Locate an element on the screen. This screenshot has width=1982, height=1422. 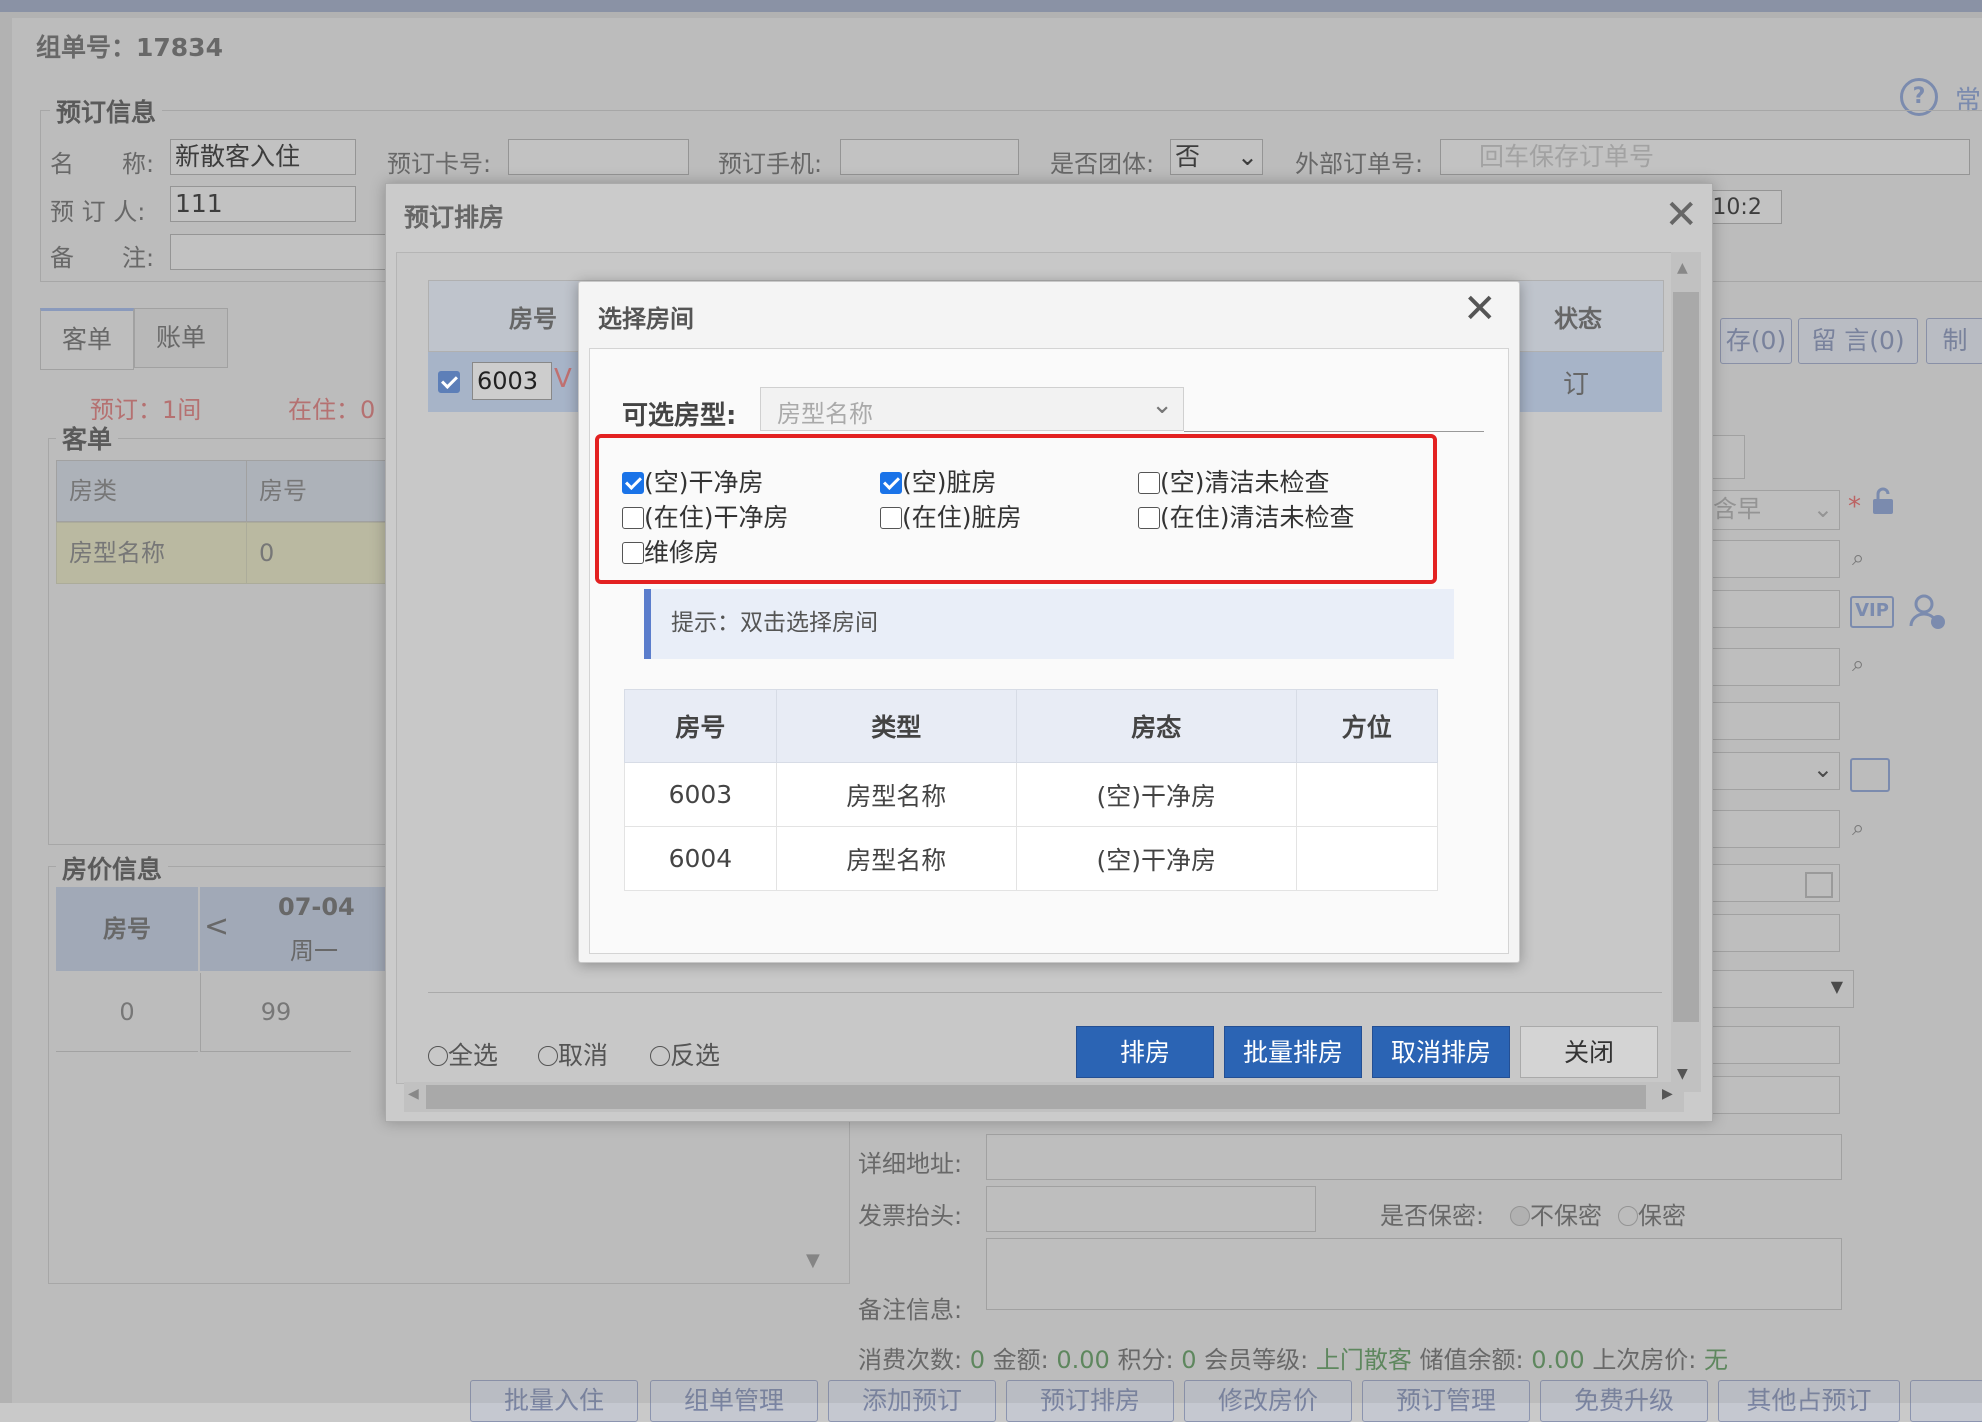
room-type-label: 可选房型: is located at coordinates (679, 416).